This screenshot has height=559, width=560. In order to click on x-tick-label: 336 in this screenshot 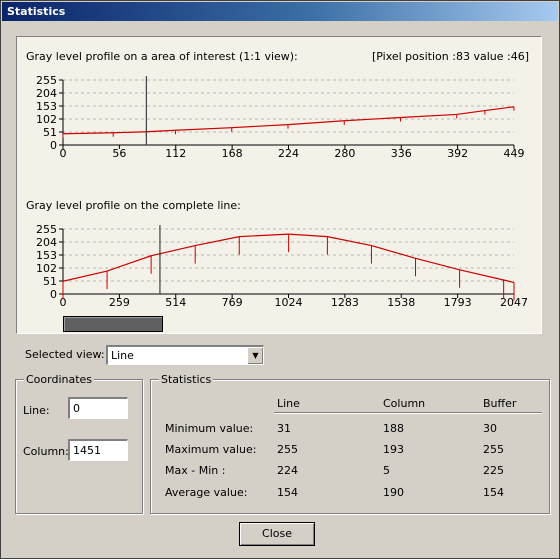, I will do `click(401, 153)`.